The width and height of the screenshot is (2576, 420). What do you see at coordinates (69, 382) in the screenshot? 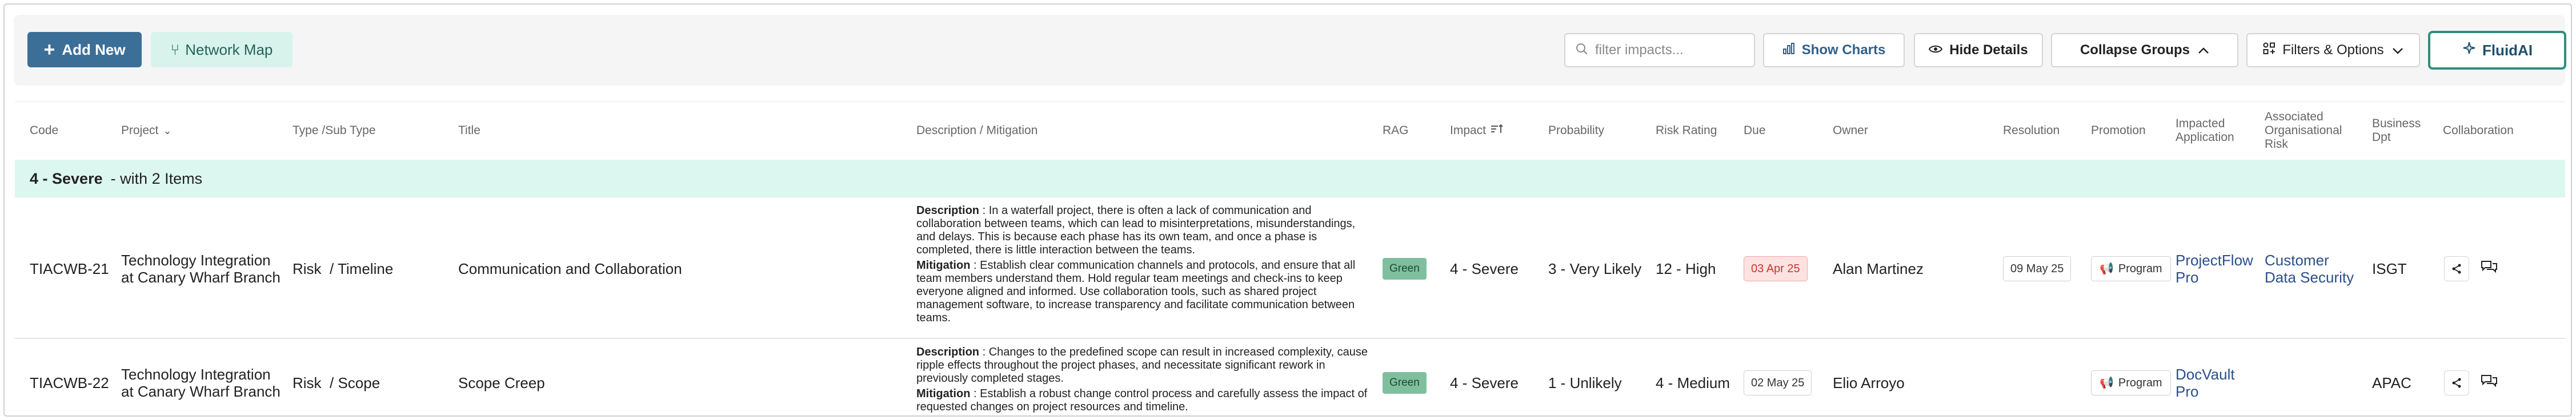
I see `cell-code: TIACWB-22` at bounding box center [69, 382].